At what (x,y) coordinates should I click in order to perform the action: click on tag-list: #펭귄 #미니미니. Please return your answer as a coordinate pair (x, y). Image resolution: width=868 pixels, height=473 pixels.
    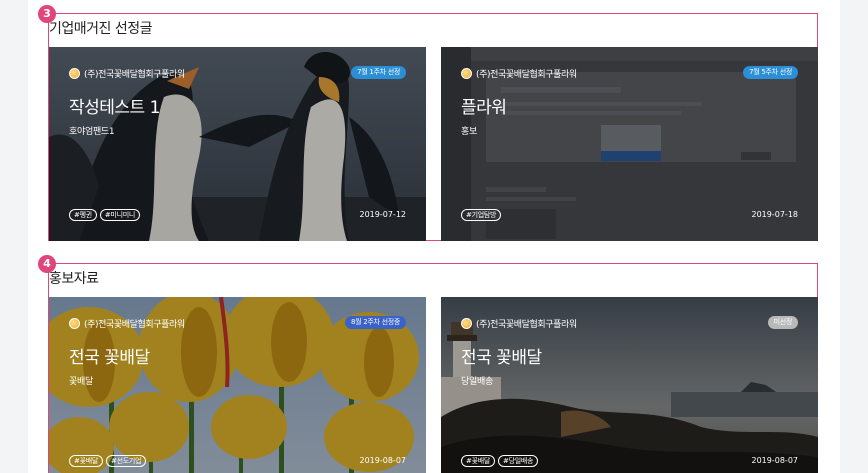
    Looking at the image, I should click on (104, 215).